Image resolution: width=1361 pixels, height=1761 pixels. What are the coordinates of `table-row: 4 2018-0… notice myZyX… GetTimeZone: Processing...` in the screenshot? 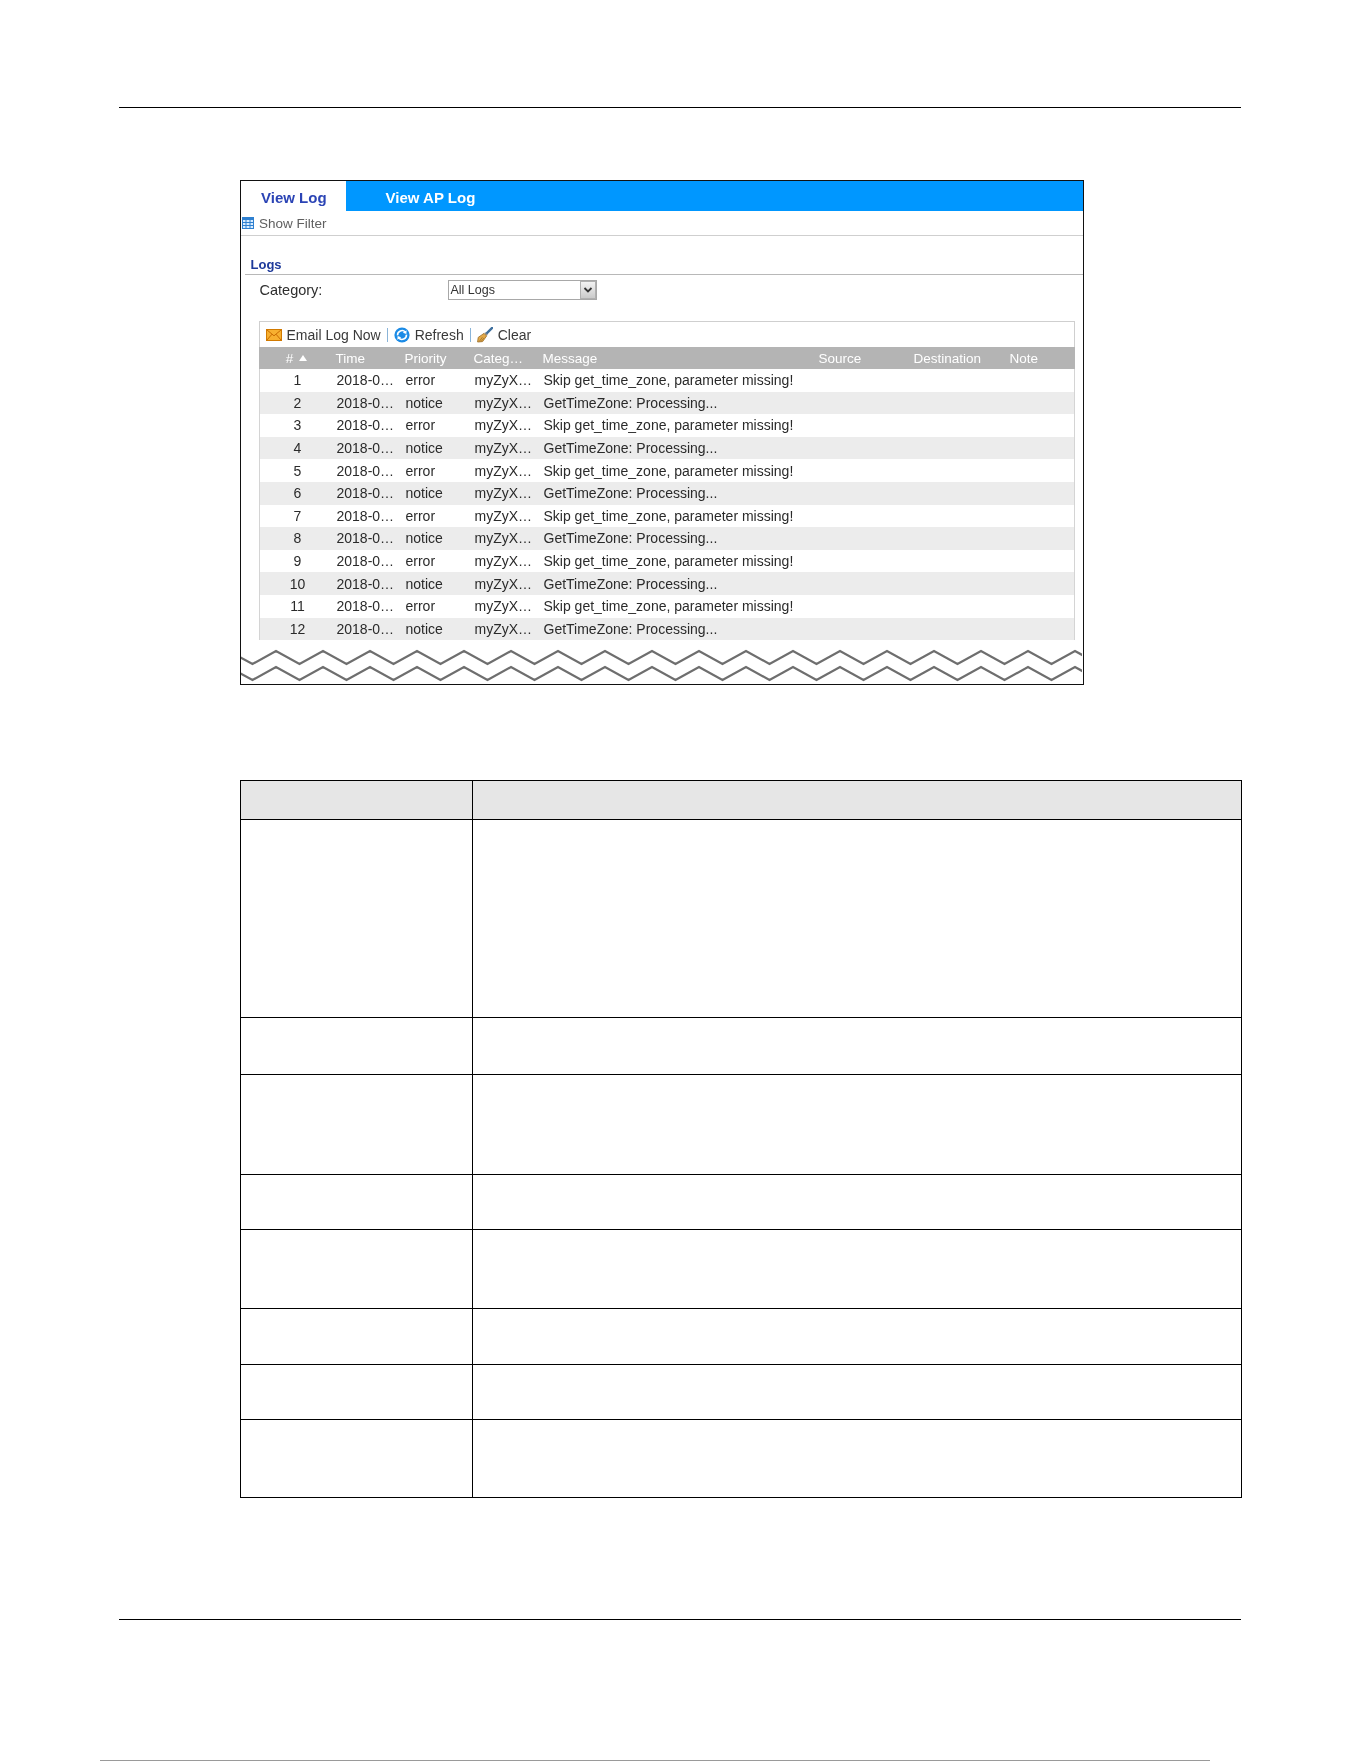 It's located at (666, 448).